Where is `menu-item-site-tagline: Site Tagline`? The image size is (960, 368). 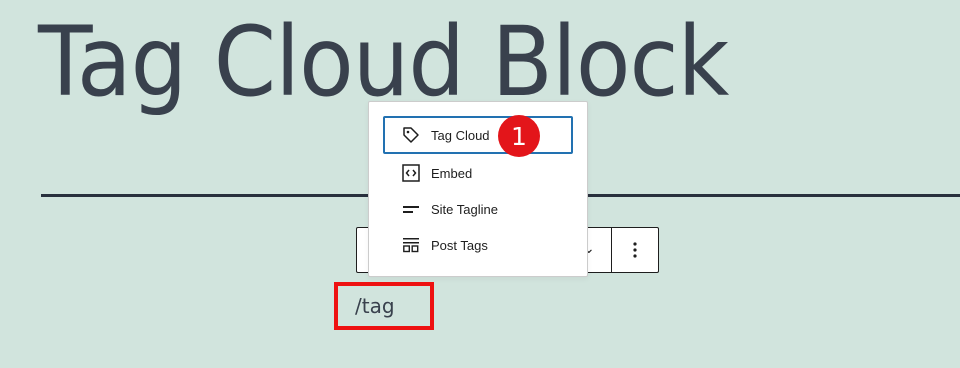
menu-item-site-tagline: Site Tagline is located at coordinates (478, 209).